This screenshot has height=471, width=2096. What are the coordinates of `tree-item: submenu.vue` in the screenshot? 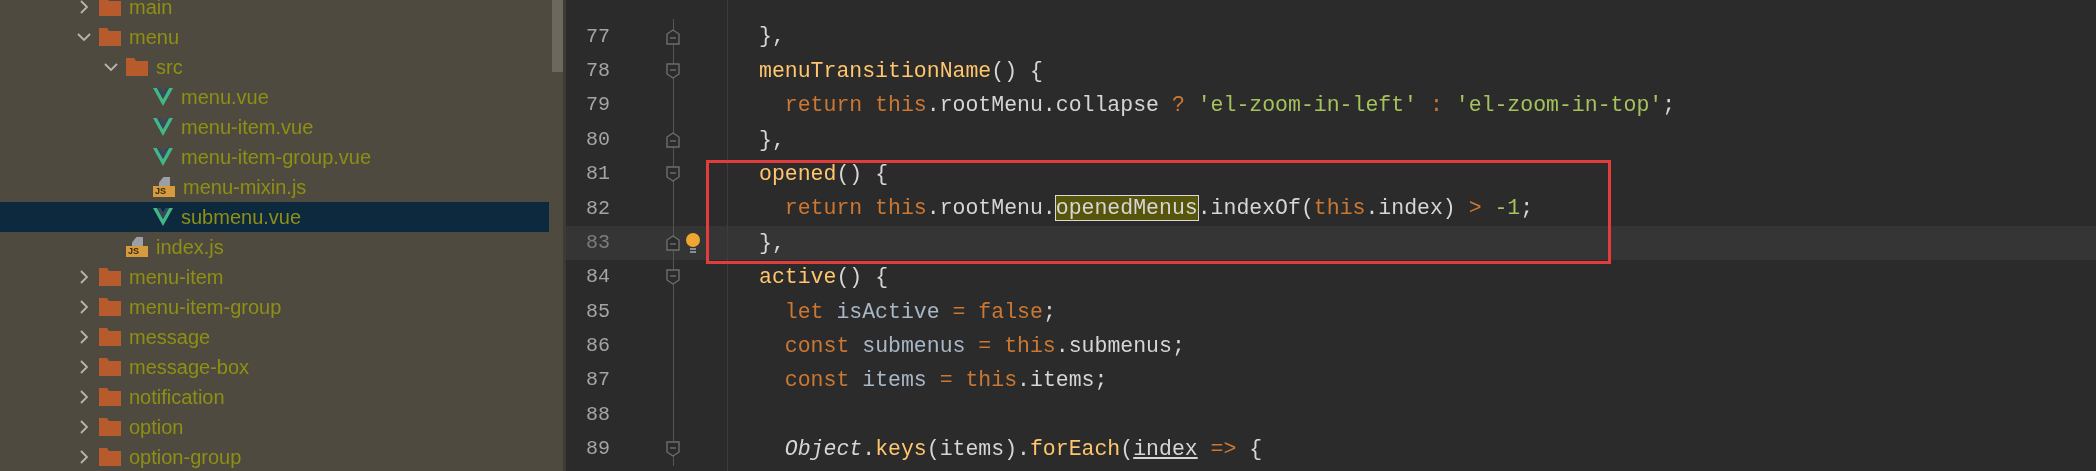 It's located at (274, 217).